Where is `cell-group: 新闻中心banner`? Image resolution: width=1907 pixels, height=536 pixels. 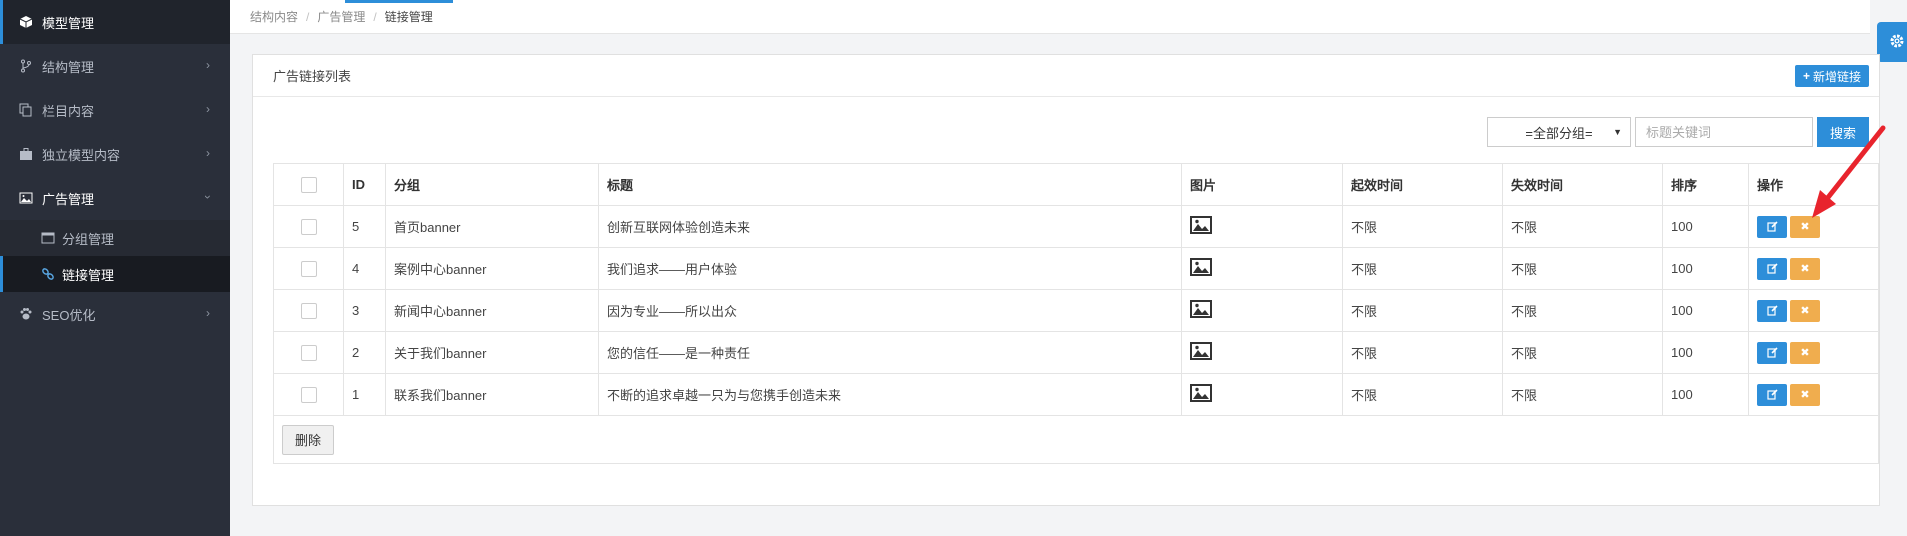
cell-group: 新闻中心banner is located at coordinates (492, 310).